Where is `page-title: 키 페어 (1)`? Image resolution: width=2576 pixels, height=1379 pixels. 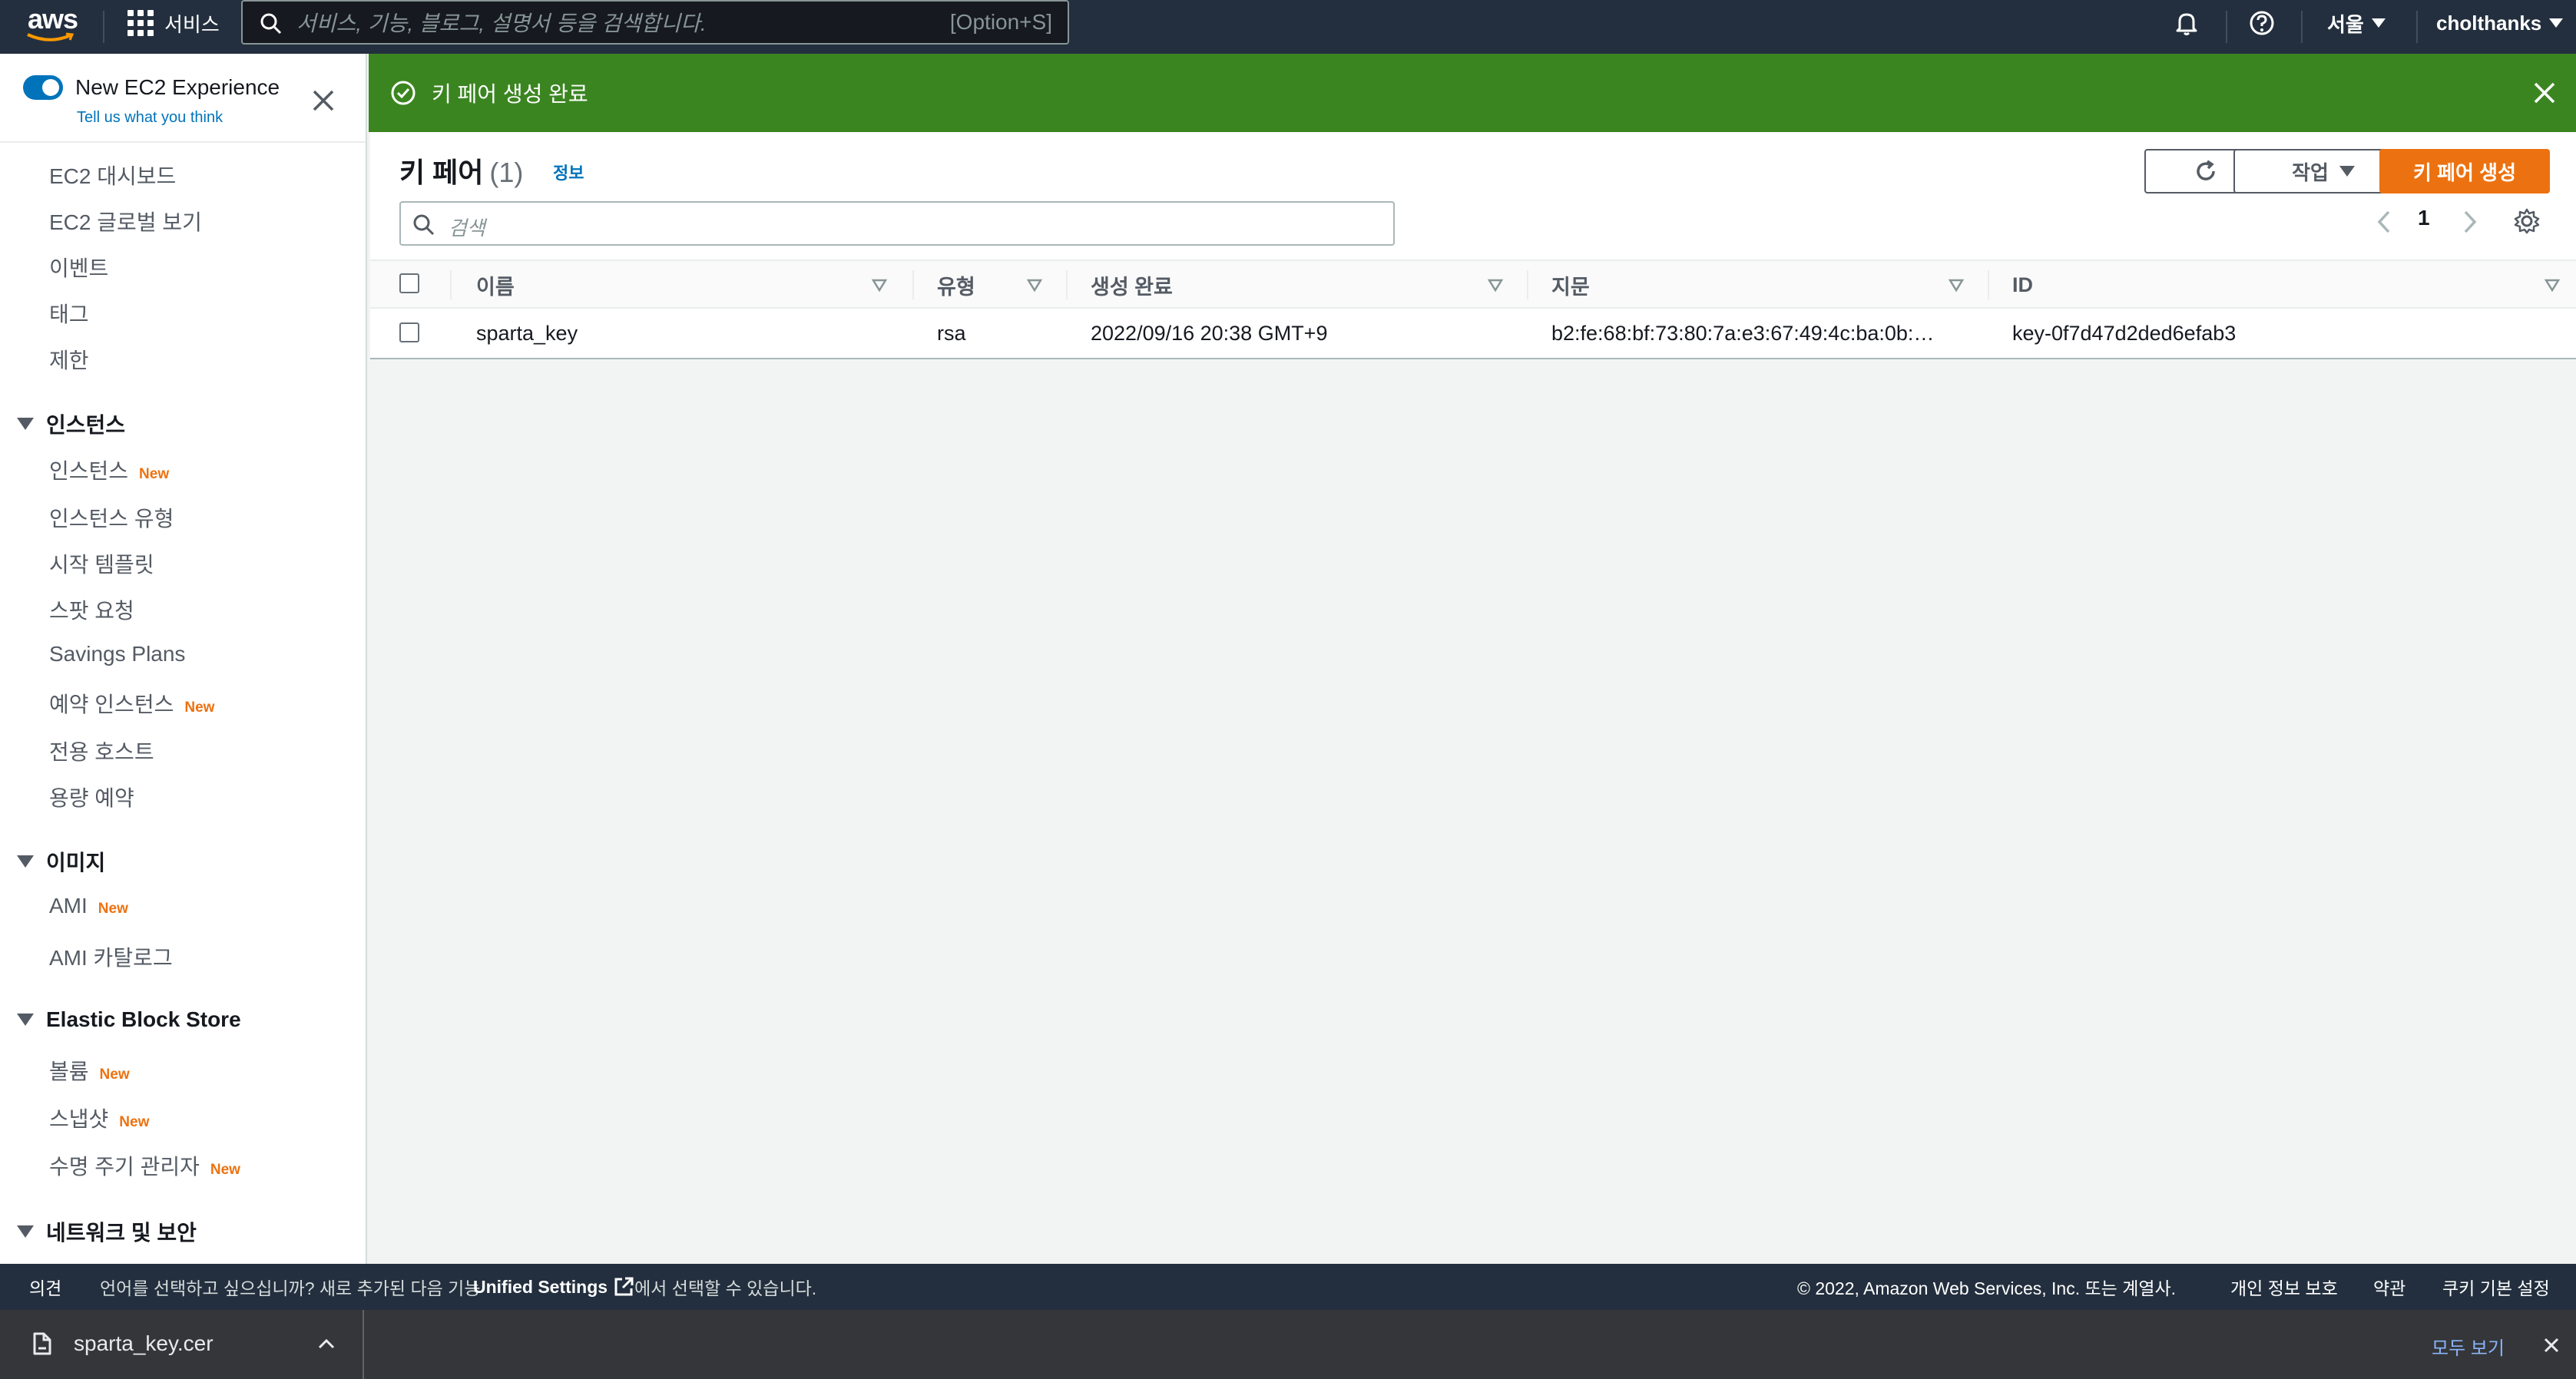 page-title: 키 페어 (1) is located at coordinates (461, 170).